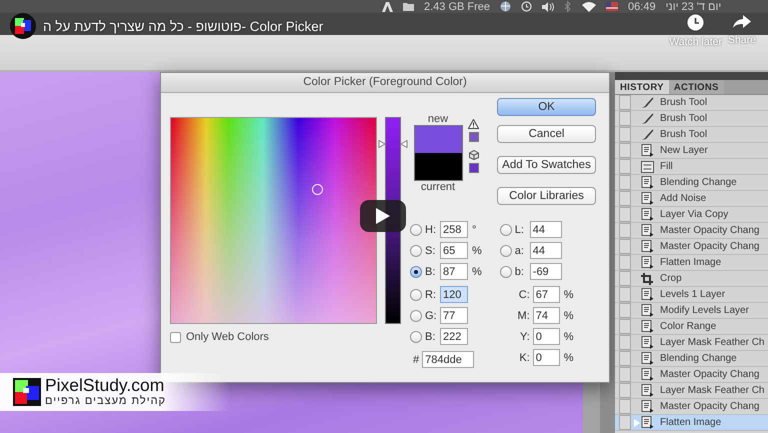 The height and width of the screenshot is (433, 768). What do you see at coordinates (473, 124) in the screenshot?
I see `warning-icon` at bounding box center [473, 124].